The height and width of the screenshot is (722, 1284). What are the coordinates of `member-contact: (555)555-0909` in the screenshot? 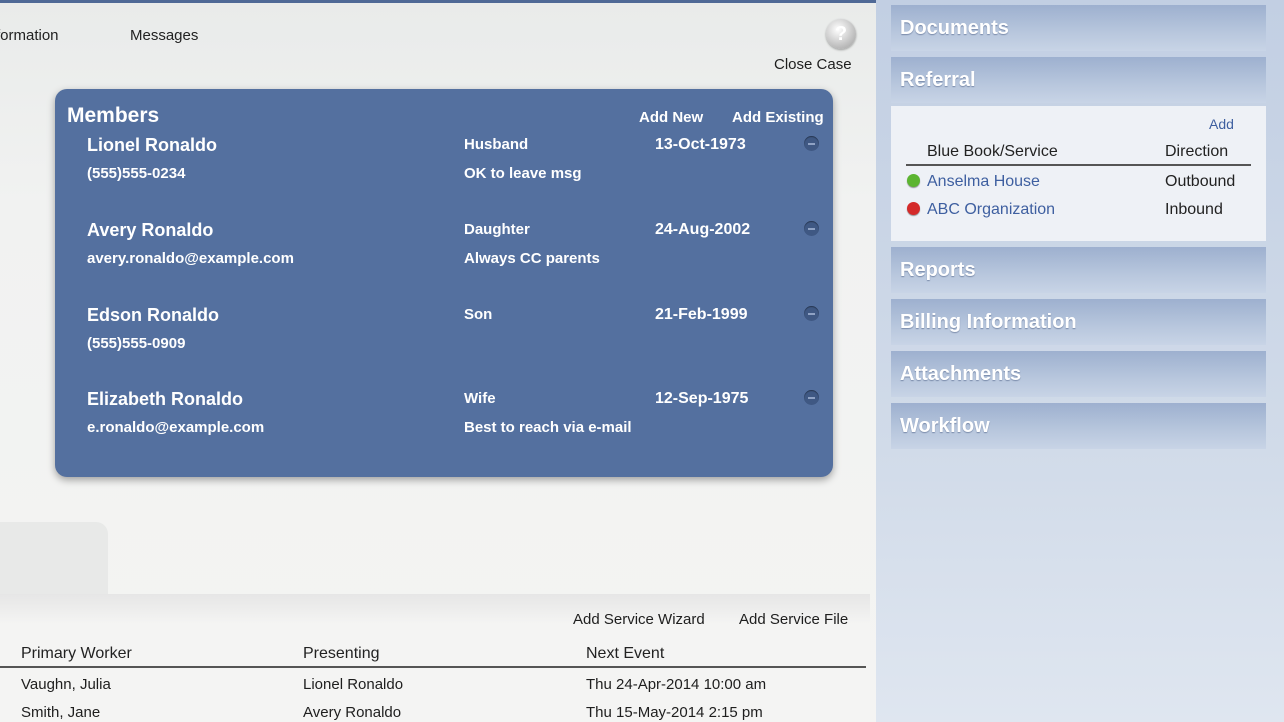 It's located at (136, 343).